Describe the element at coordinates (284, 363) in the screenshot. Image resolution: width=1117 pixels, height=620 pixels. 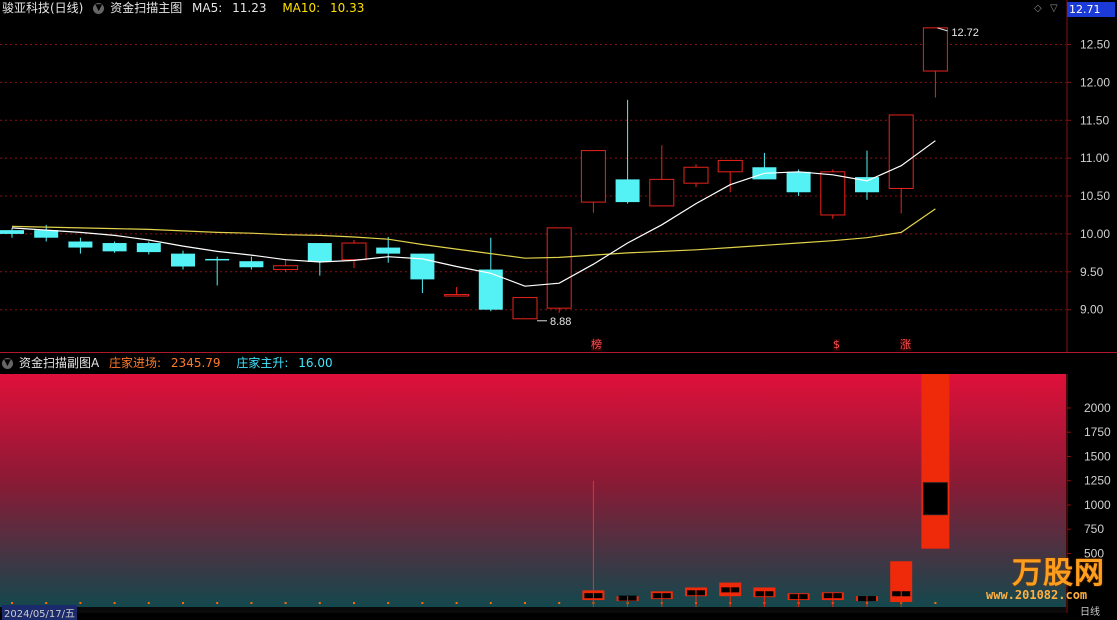
I see `rise-label: 庄家主升: 16.00` at that location.